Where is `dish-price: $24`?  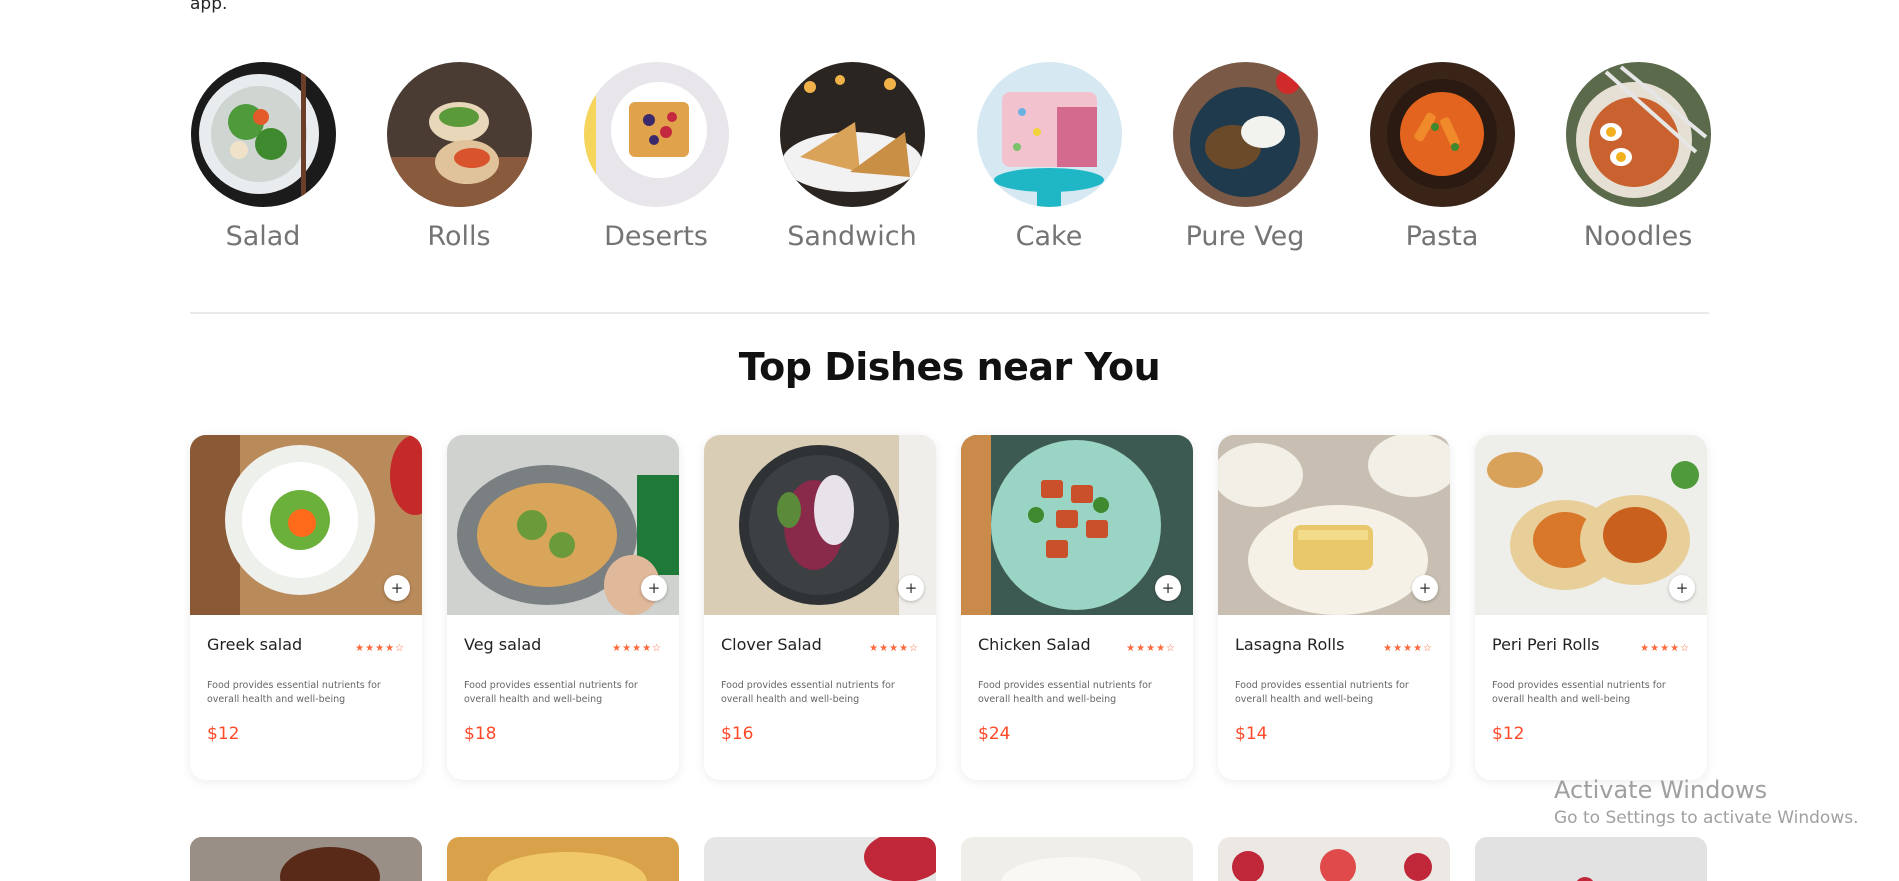
dish-price: $24 is located at coordinates (994, 734).